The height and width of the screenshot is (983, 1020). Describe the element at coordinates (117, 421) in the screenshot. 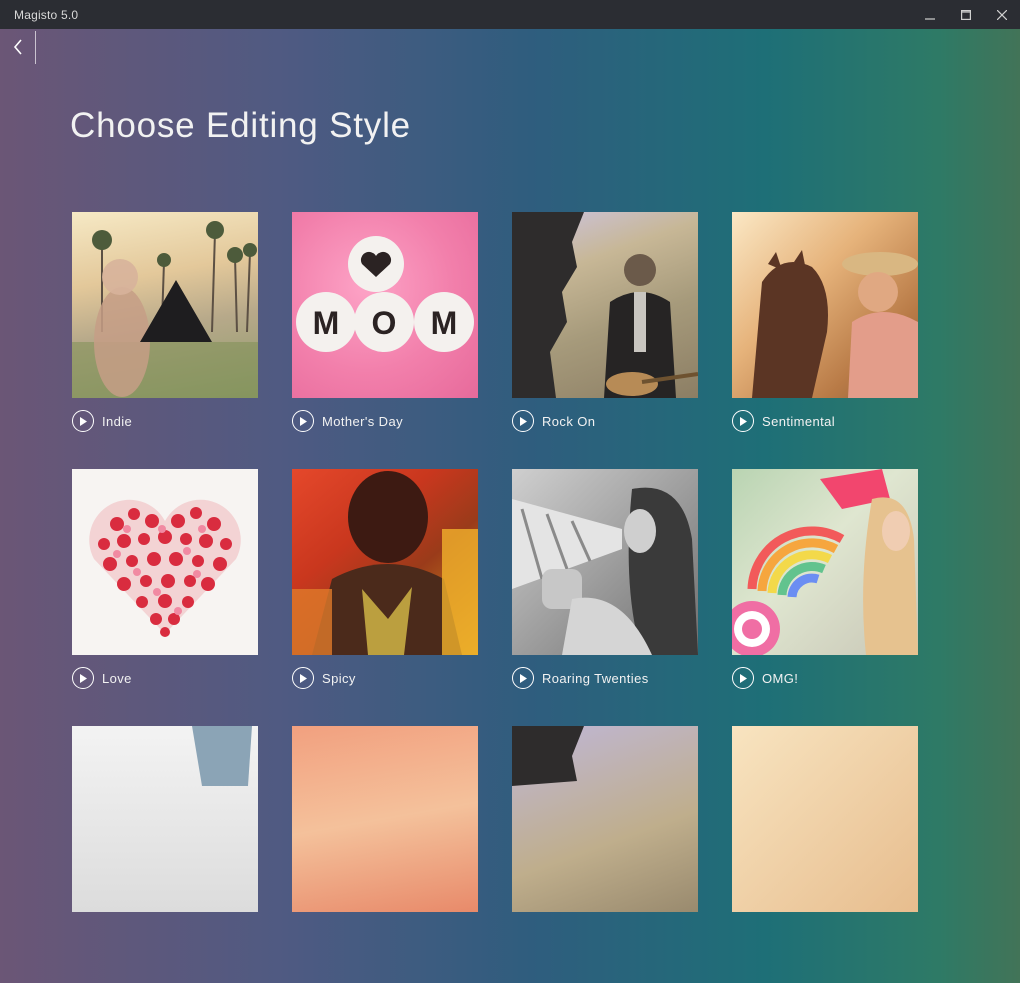

I see `style-label: Indie` at that location.